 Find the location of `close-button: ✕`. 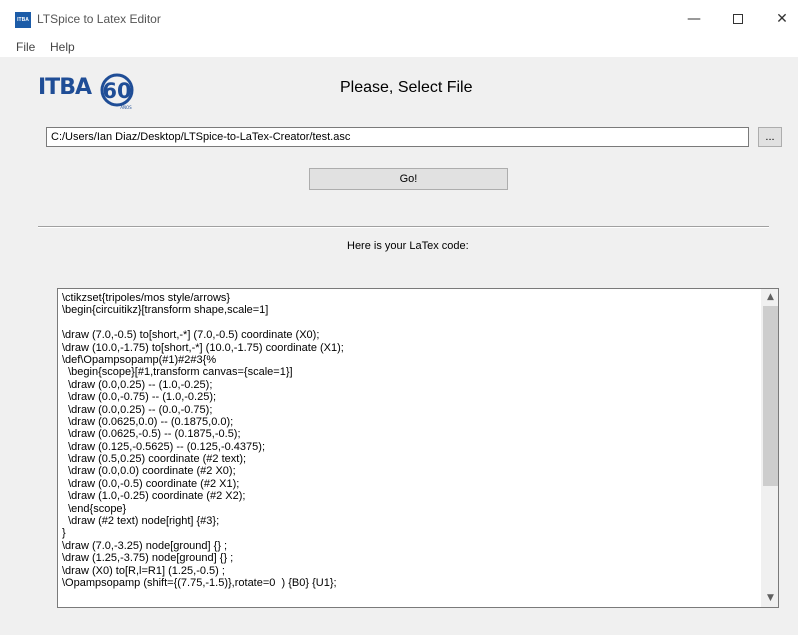

close-button: ✕ is located at coordinates (780, 19).